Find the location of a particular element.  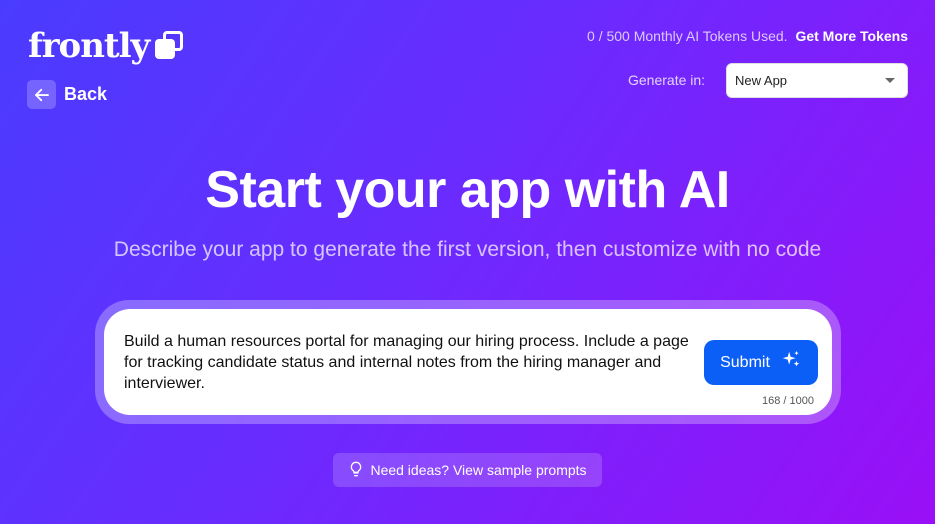

submit-label: Submit is located at coordinates (745, 362).